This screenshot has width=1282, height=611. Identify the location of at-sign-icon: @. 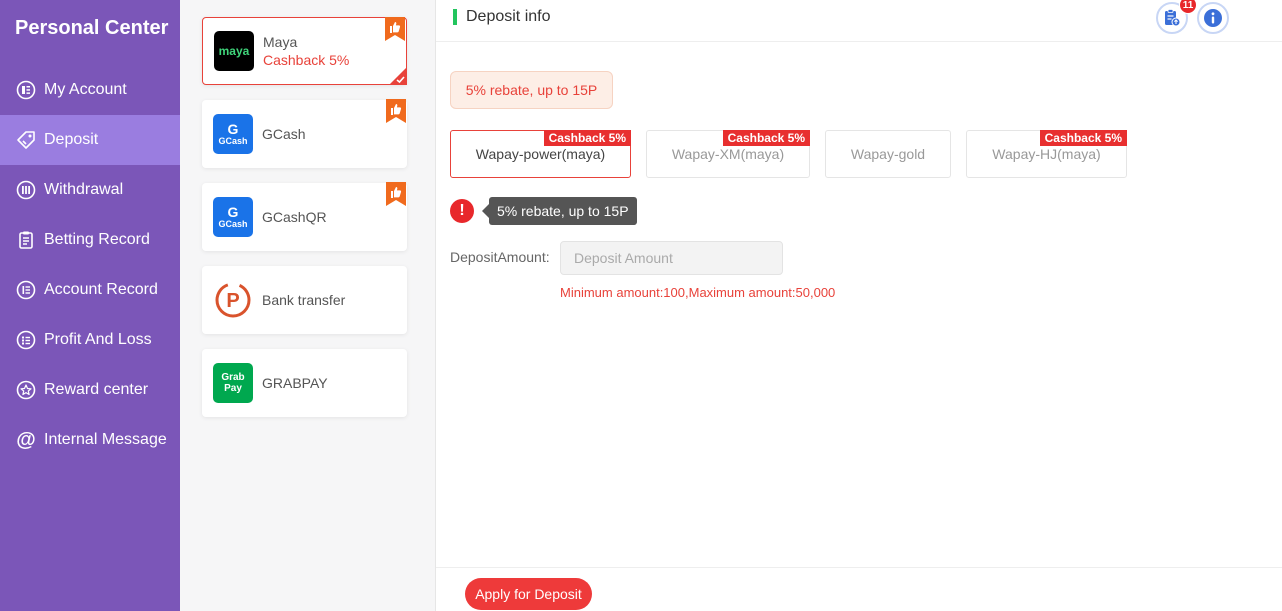
(26, 439).